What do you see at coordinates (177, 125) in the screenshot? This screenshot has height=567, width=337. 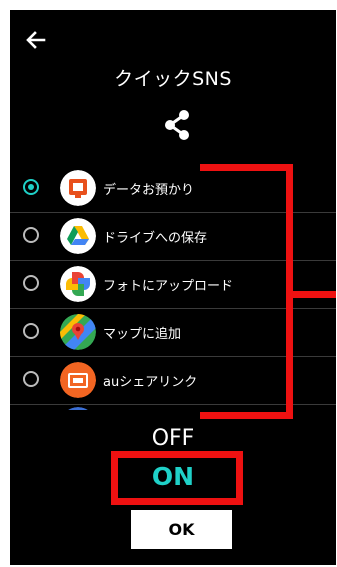 I see `share-icon` at bounding box center [177, 125].